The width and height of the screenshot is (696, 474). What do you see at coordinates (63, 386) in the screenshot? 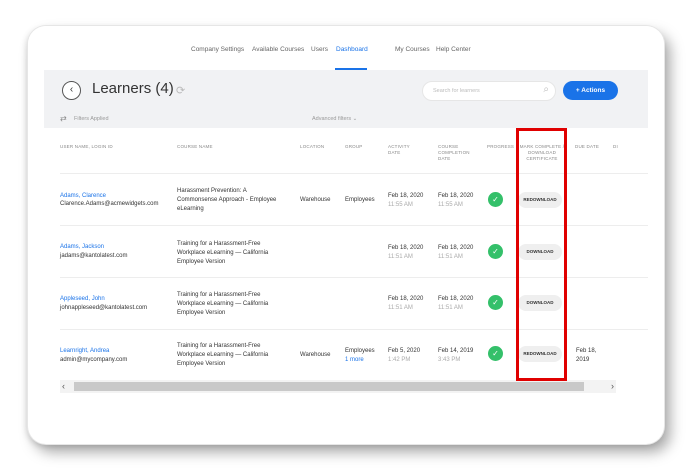
I see `scroll-left-arrow-icon: ‹` at bounding box center [63, 386].